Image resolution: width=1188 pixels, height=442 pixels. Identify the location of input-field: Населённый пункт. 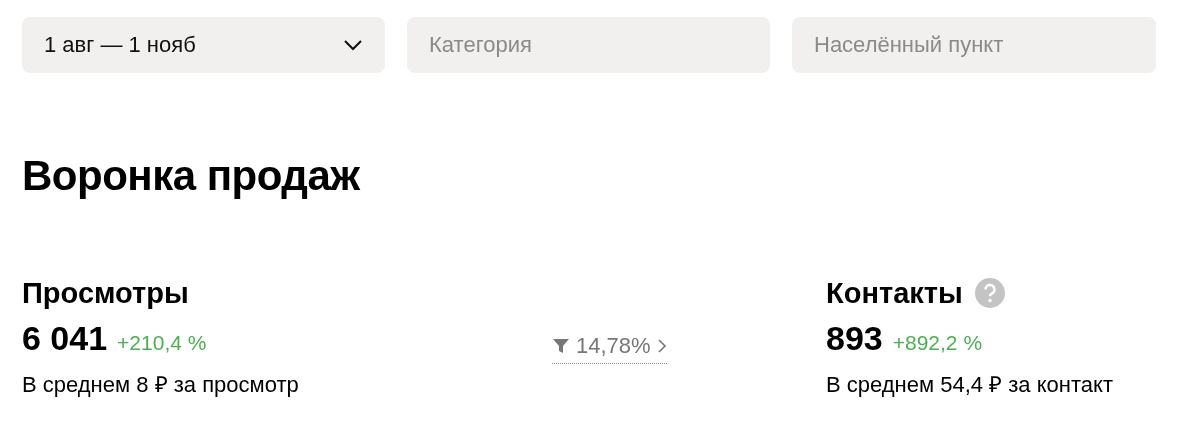
(974, 45).